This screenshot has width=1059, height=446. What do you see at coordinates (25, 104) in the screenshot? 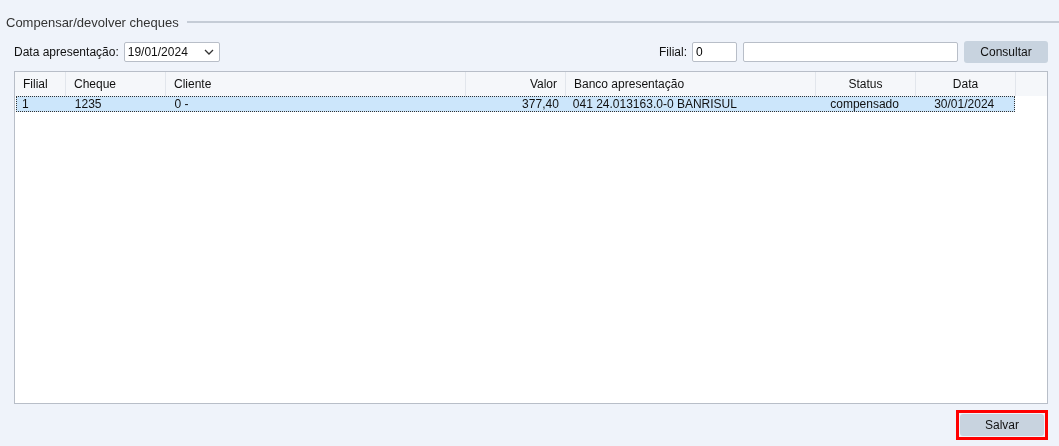
I see `table-cell-text: 1` at bounding box center [25, 104].